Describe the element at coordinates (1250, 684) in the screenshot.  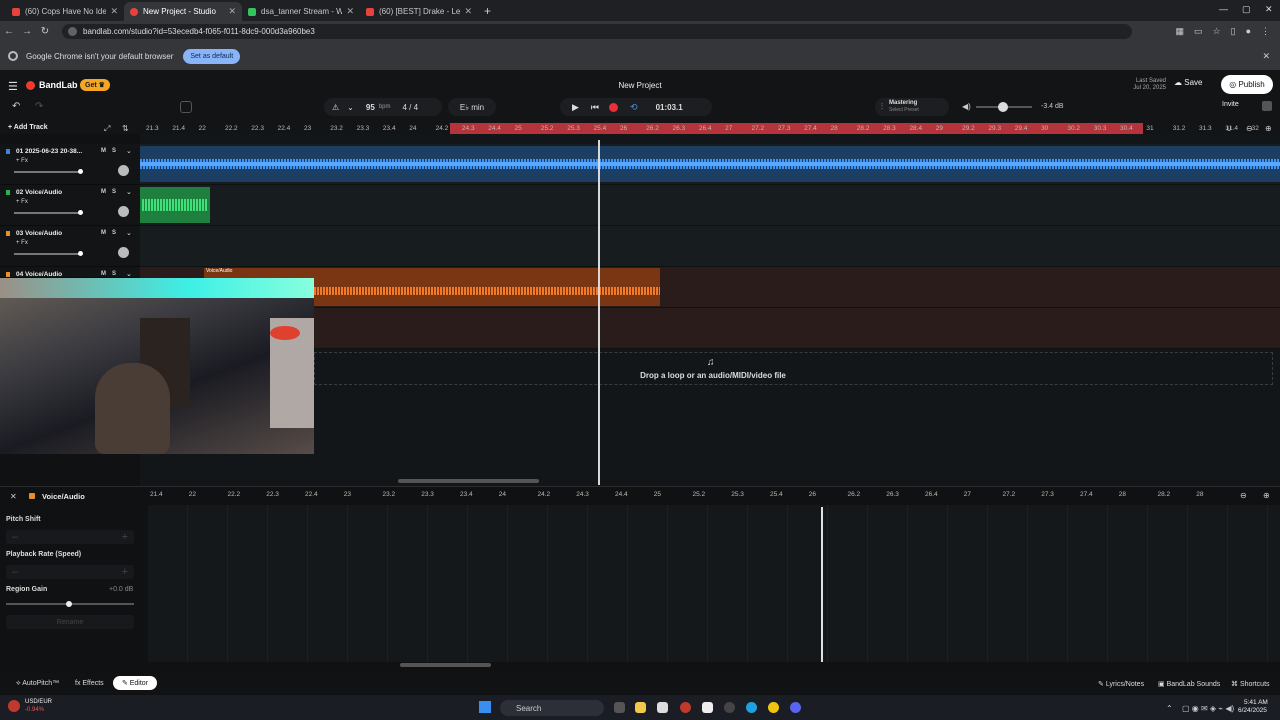
I see `shortcuts-button: ⌘ Shortcuts` at that location.